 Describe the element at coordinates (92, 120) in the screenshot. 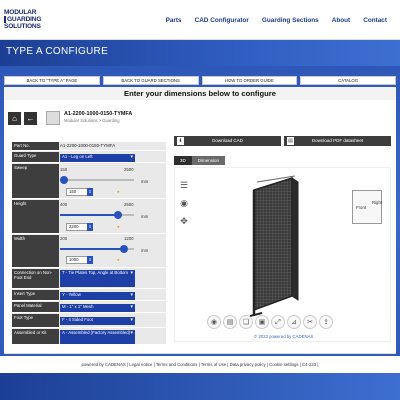

I see `breadcrumb: Modular Solutions > Guarding` at that location.